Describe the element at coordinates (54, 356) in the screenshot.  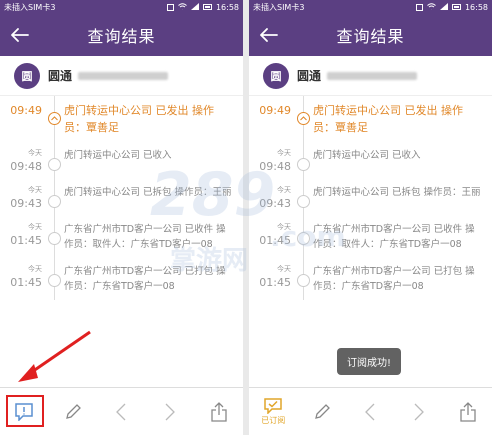
I see `annotation-arrow` at that location.